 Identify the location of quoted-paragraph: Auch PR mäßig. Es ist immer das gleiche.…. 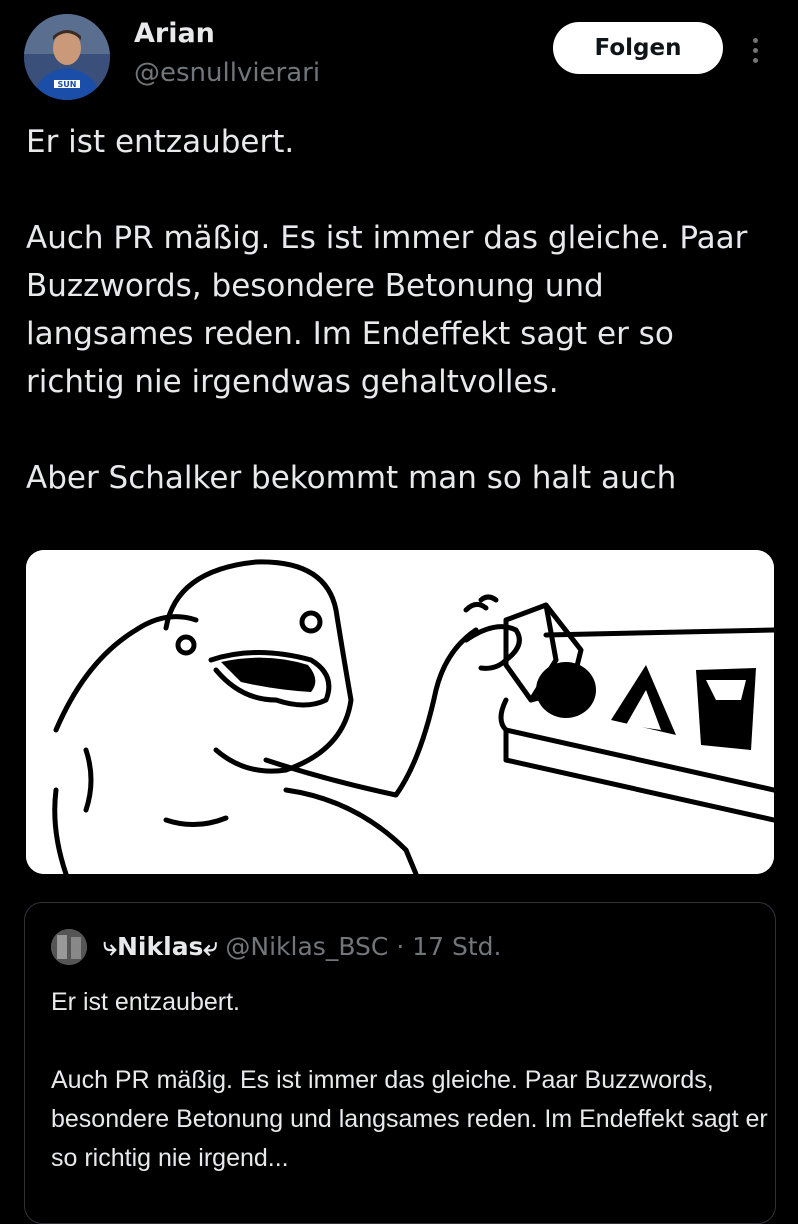
(409, 1119).